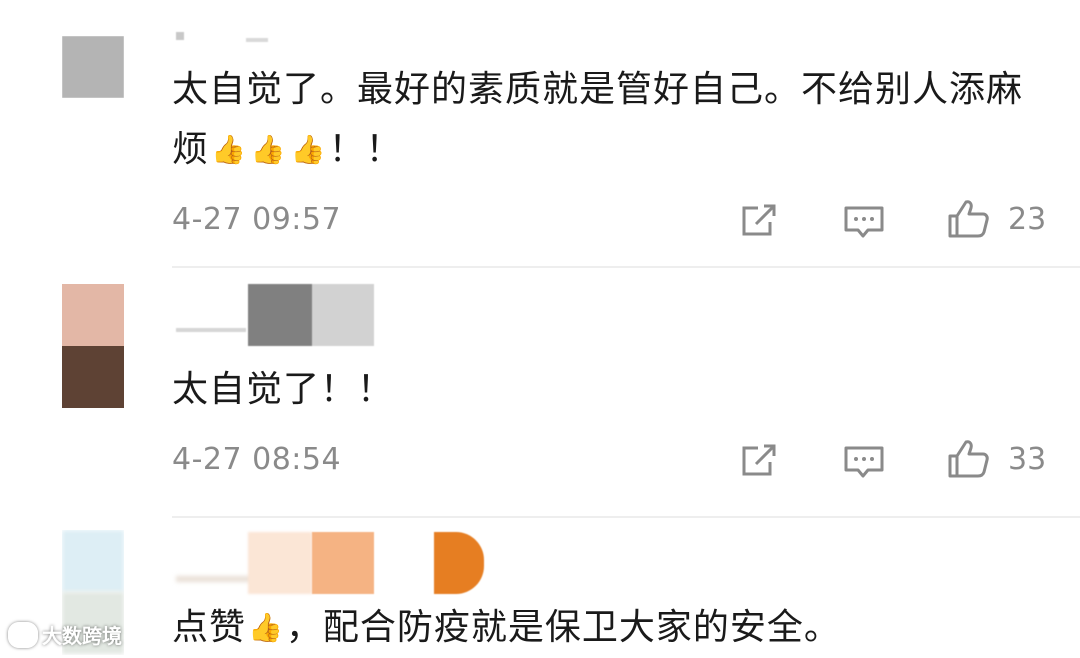  Describe the element at coordinates (602, 120) in the screenshot. I see `comment-text: 太自觉了。最好的素质就是管好自己。不给别人添麻烦👍 👍 👍！！` at that location.